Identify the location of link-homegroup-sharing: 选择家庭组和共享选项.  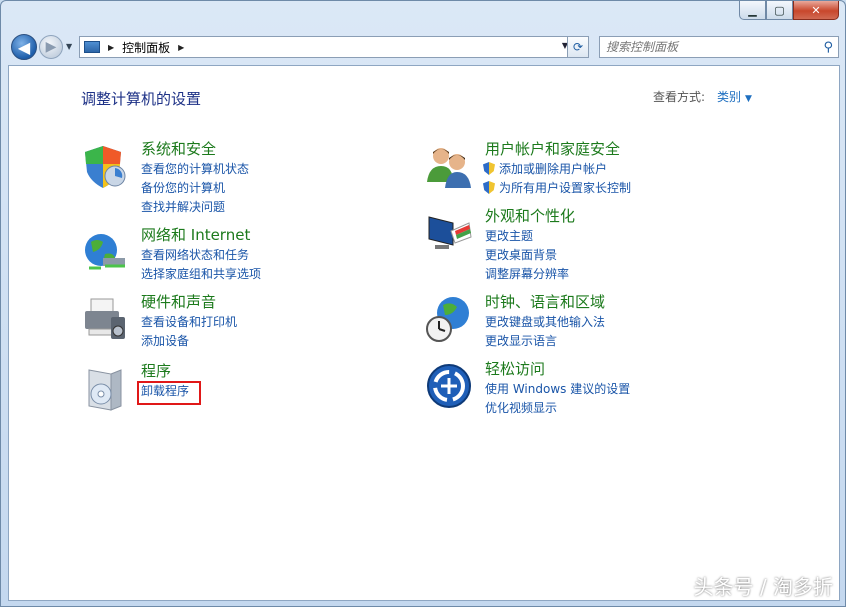
(201, 273).